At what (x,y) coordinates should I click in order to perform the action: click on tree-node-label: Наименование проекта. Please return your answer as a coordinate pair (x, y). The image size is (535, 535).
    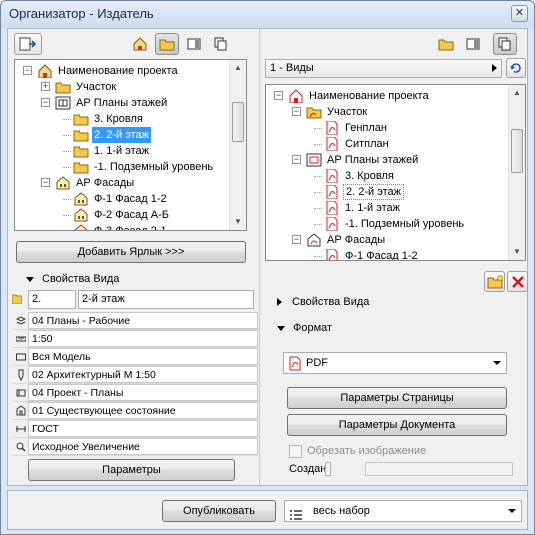
    Looking at the image, I should click on (369, 96).